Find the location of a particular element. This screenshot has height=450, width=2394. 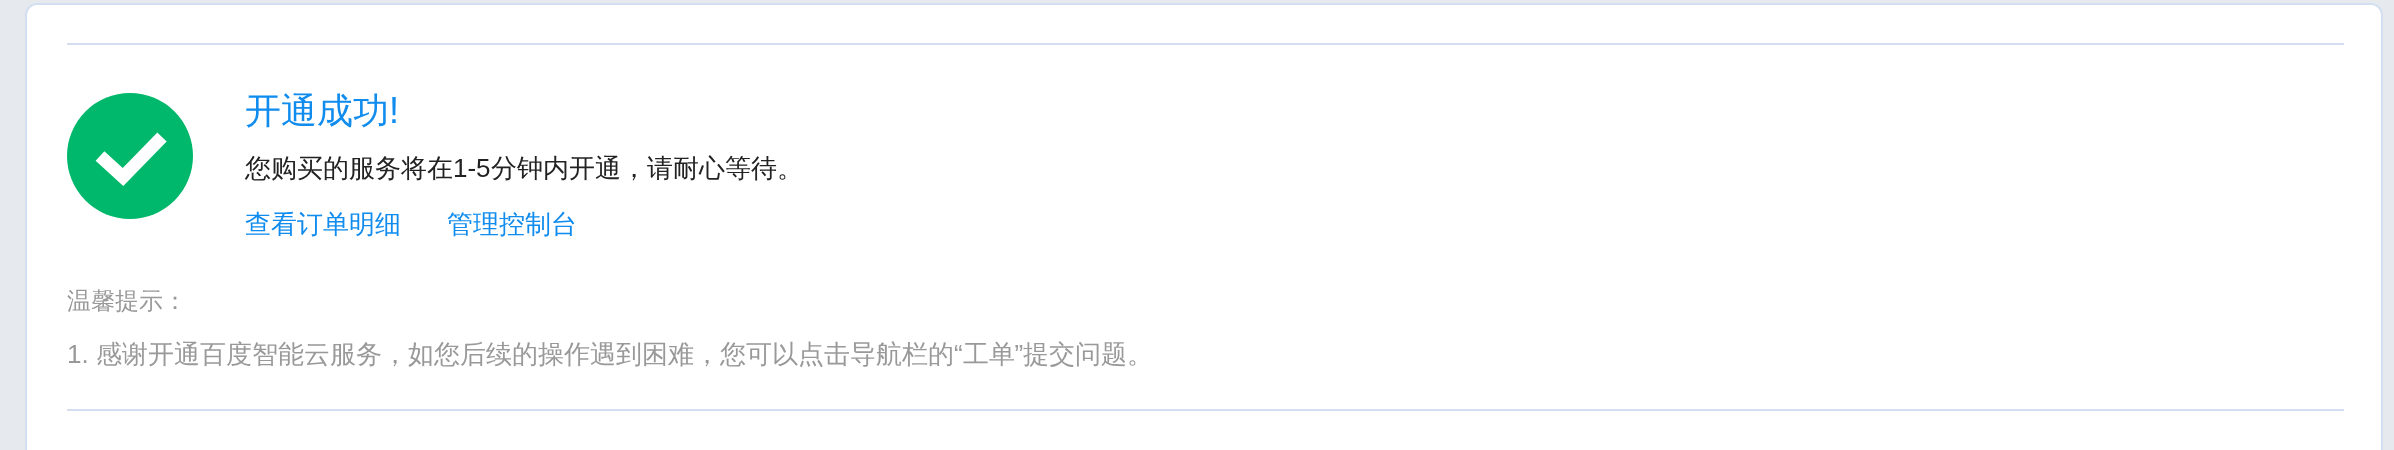

action-link: 管理控制台 is located at coordinates (512, 224).